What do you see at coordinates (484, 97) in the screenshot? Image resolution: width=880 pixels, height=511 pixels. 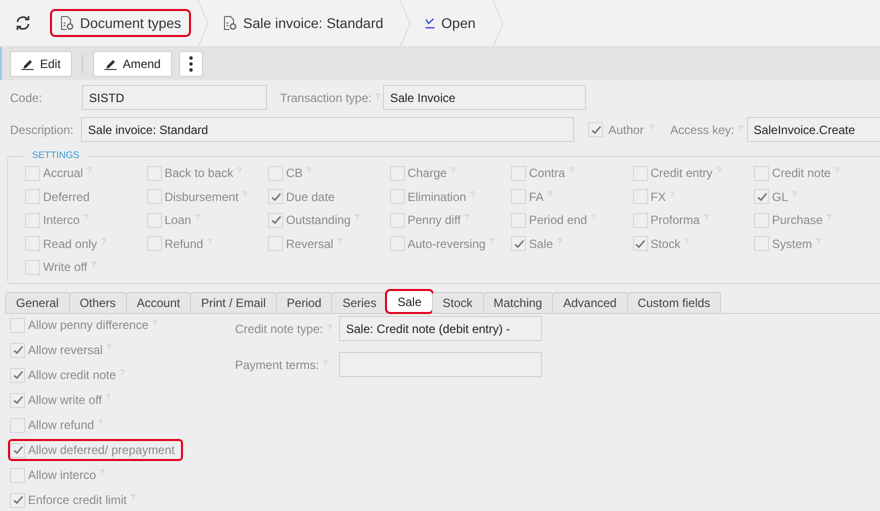 I see `transaction-type-field: Sale Invoice` at bounding box center [484, 97].